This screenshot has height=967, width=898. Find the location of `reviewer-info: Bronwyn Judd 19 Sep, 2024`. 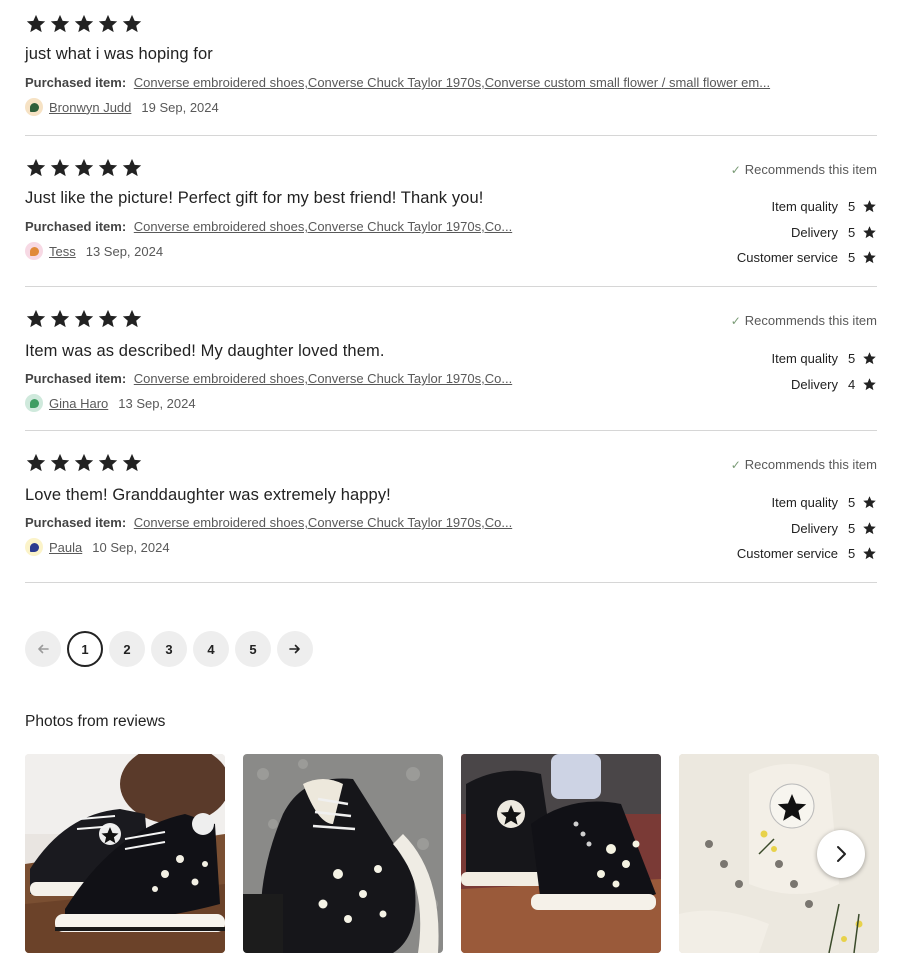

reviewer-info: Bronwyn Judd 19 Sep, 2024 is located at coordinates (122, 107).